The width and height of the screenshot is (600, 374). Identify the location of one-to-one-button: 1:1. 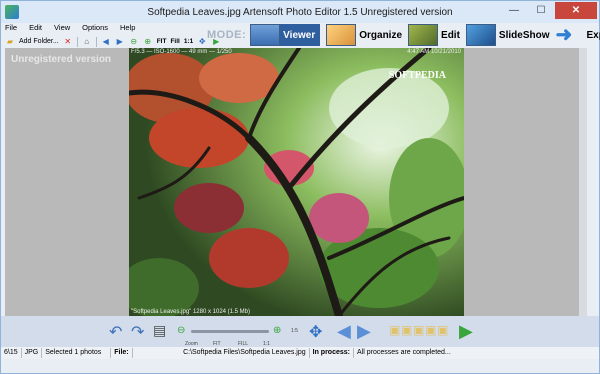
(188, 41).